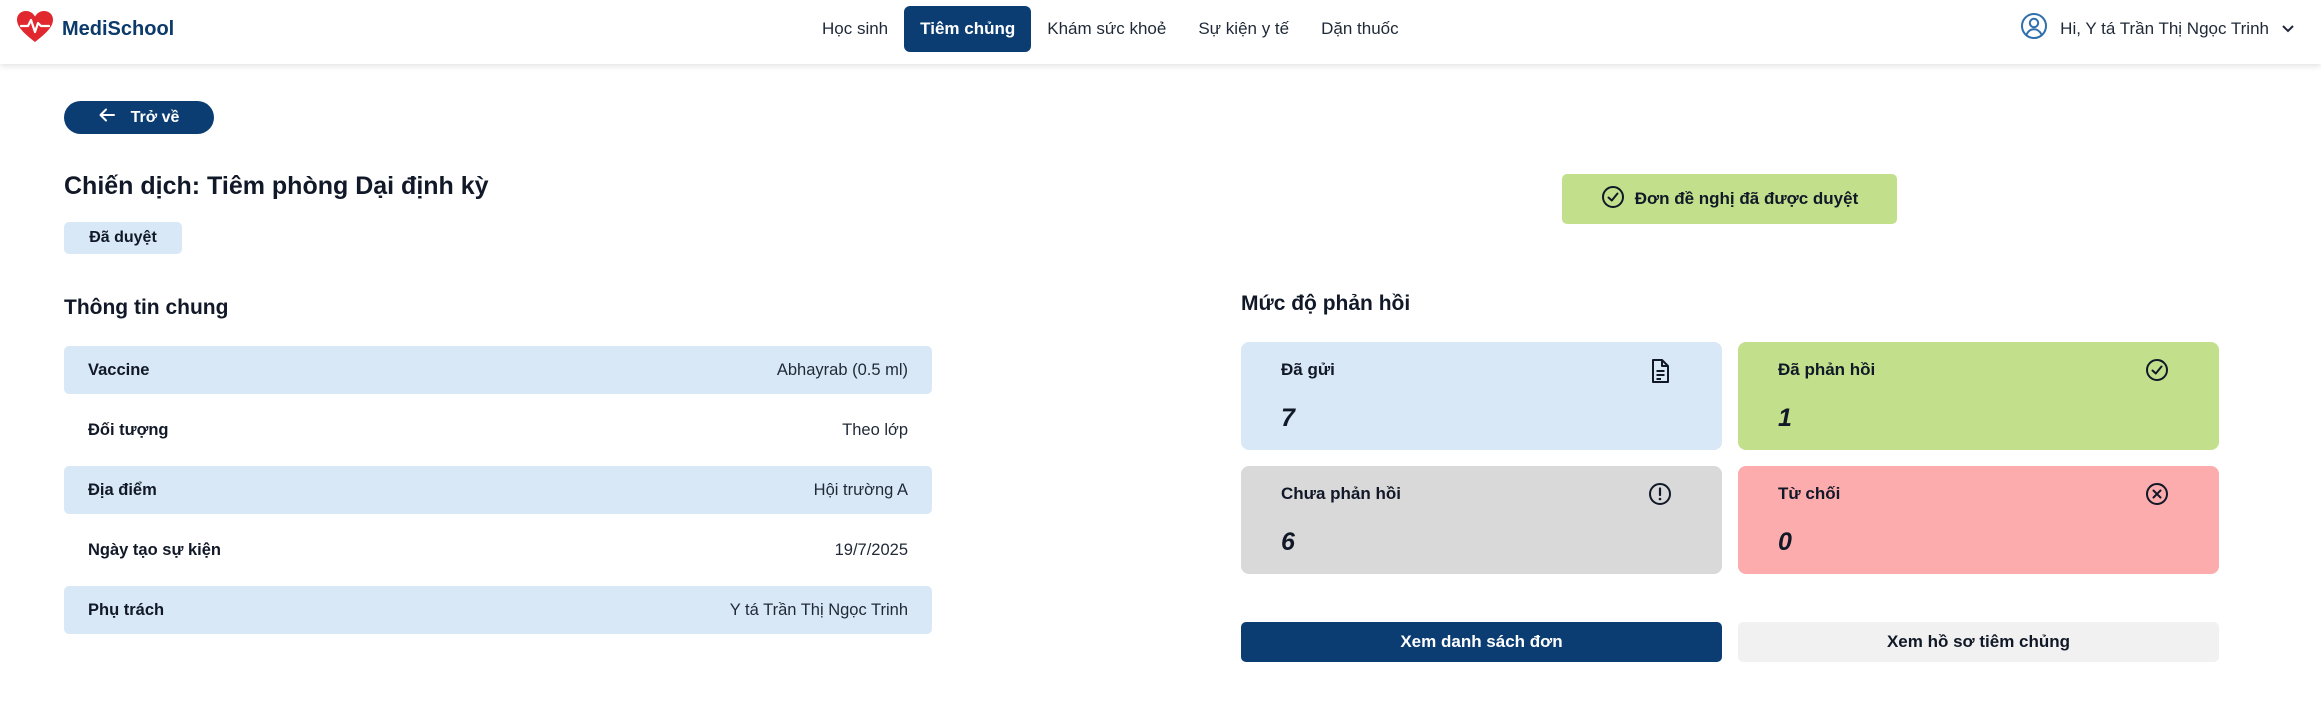 The width and height of the screenshot is (2321, 713). What do you see at coordinates (126, 609) in the screenshot?
I see `info-label: Phụ trách` at bounding box center [126, 609].